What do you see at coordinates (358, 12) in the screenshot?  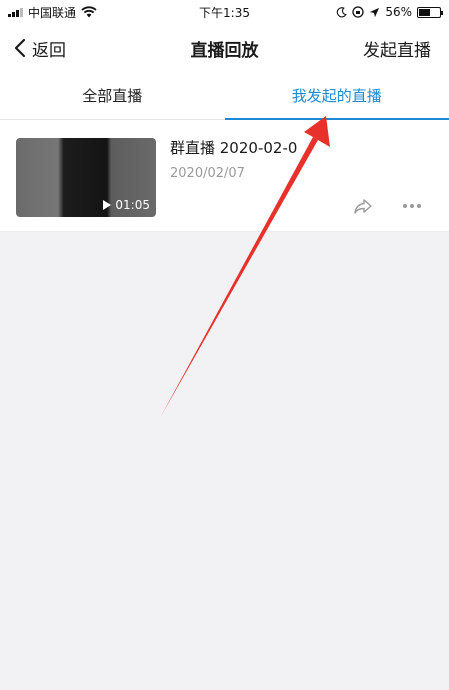 I see `rotation-lock-icon` at bounding box center [358, 12].